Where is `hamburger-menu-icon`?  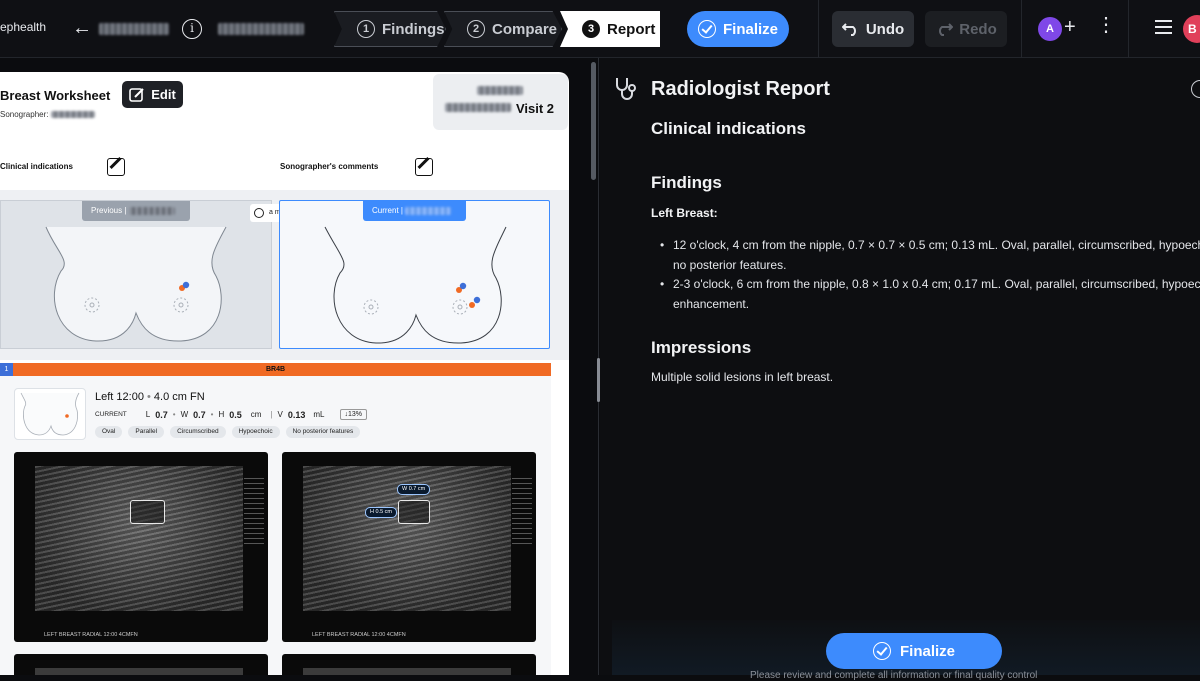
hamburger-menu-icon is located at coordinates (1163, 27).